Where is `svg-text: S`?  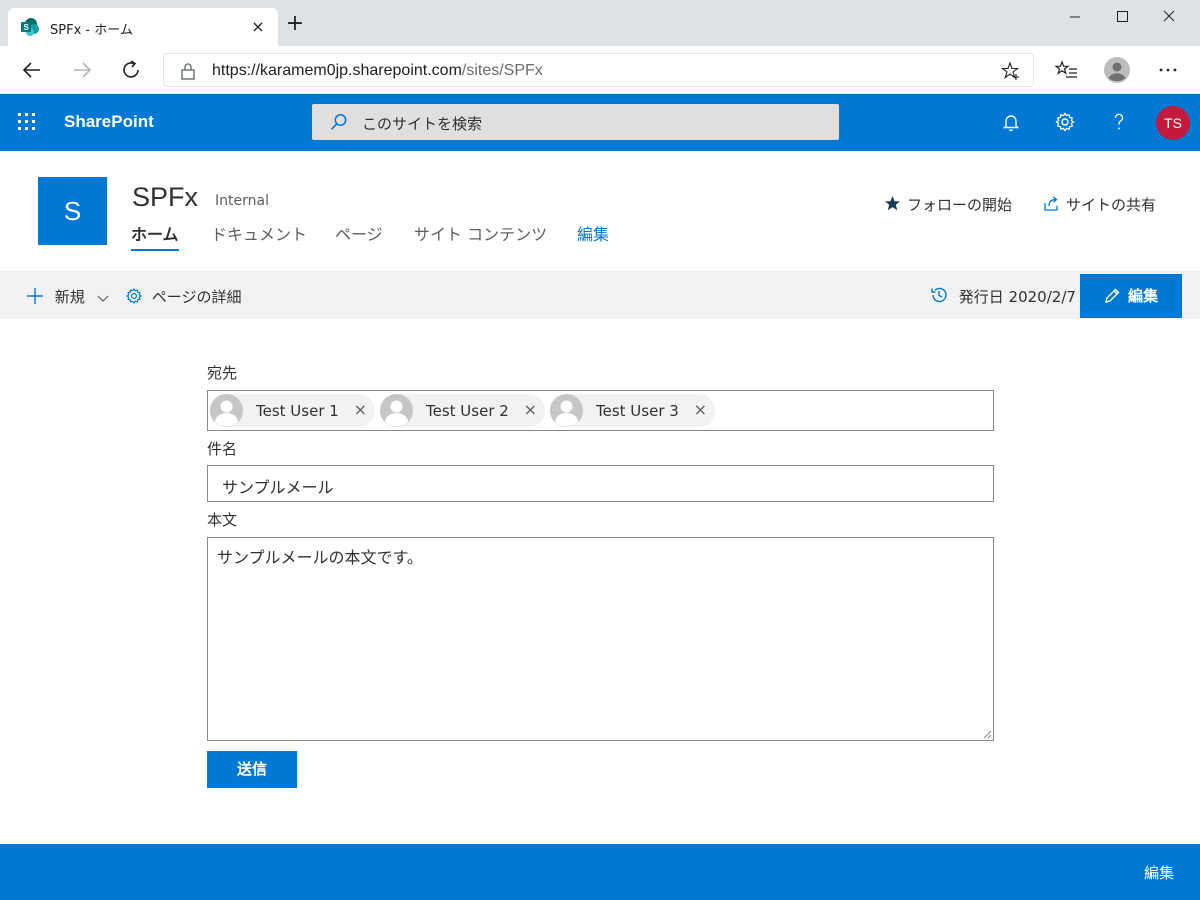
svg-text: S is located at coordinates (27, 27).